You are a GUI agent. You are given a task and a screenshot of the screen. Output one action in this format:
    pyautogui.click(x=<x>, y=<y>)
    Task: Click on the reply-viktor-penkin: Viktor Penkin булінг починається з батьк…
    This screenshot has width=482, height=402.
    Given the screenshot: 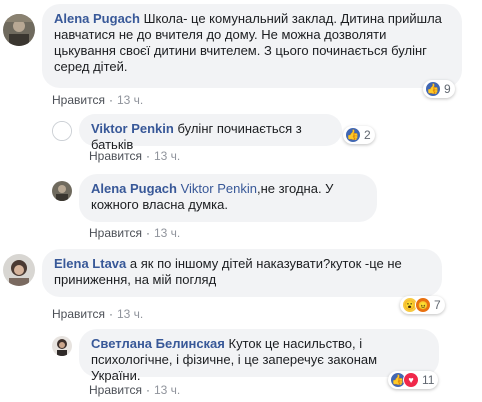 What is the action you would take?
    pyautogui.click(x=241, y=137)
    